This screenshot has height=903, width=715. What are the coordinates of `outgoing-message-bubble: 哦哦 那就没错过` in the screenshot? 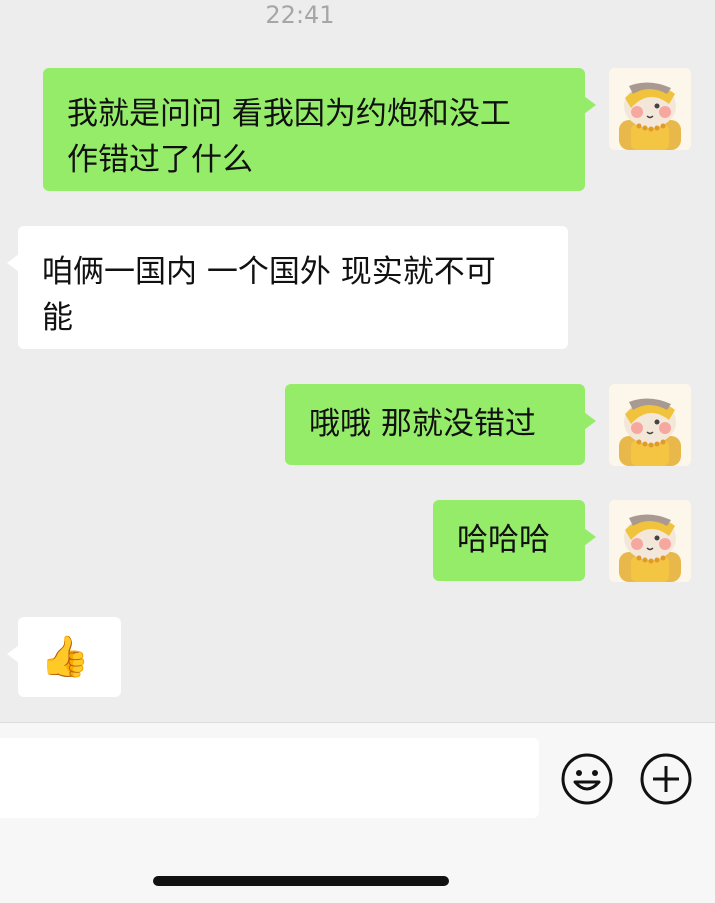 It's located at (440, 424).